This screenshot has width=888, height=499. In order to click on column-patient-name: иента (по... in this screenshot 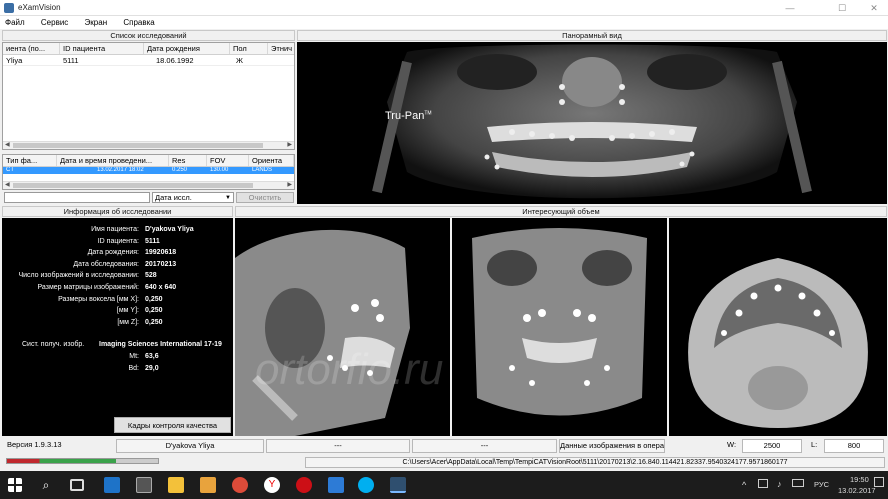, I will do `click(31, 48)`.